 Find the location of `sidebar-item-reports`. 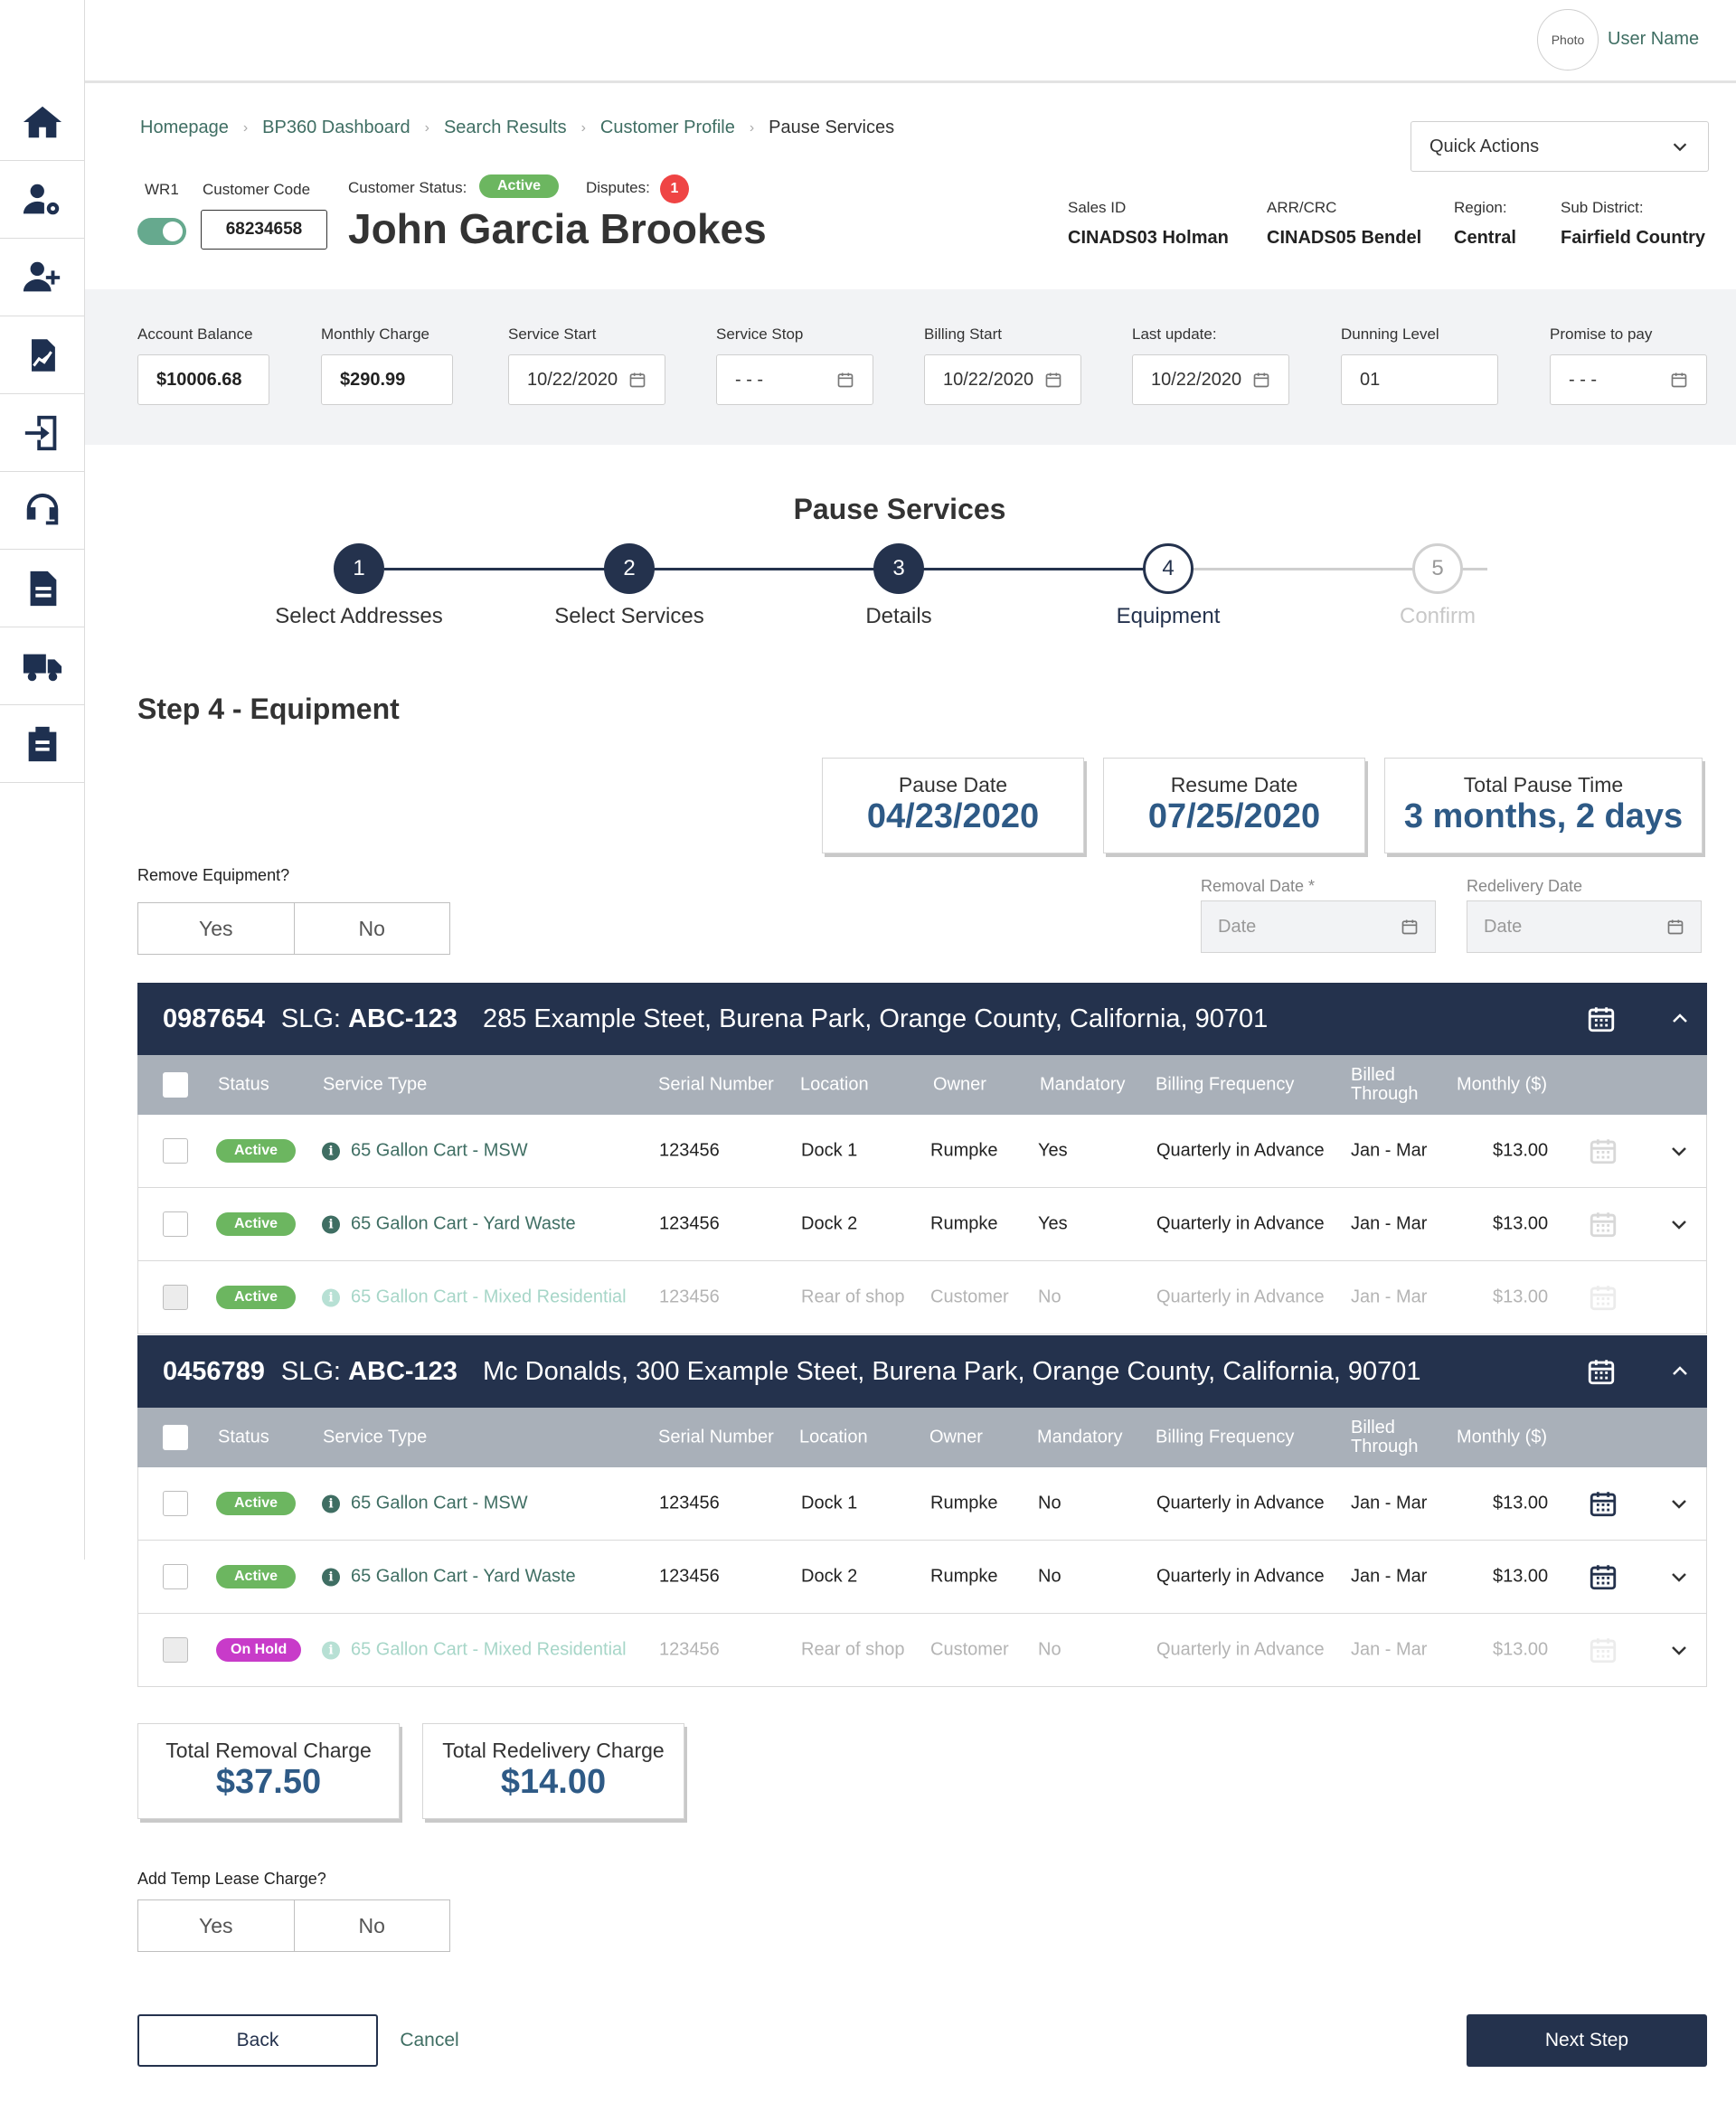

sidebar-item-reports is located at coordinates (43, 355).